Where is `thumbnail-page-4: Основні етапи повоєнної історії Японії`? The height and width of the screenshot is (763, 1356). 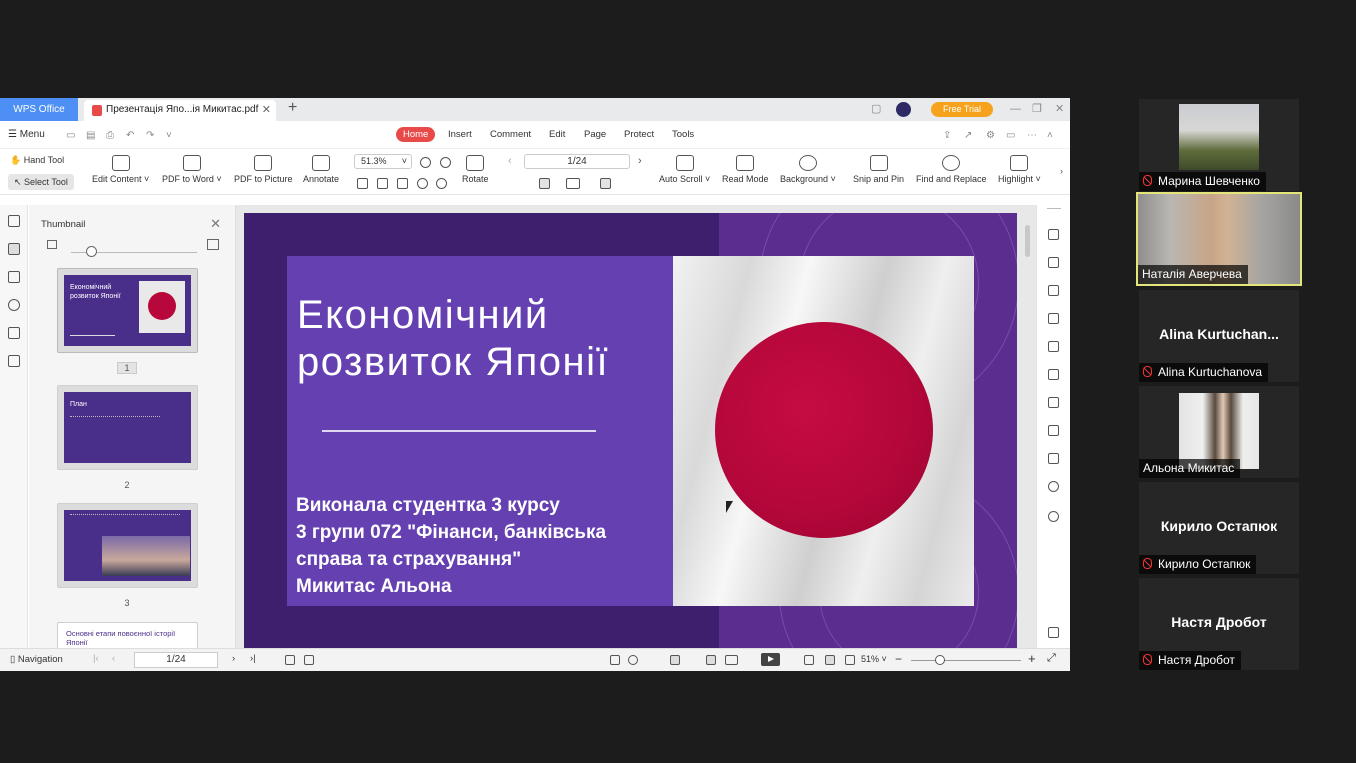
thumbnail-page-4: Основні етапи повоєнної історії Японії is located at coordinates (127, 636).